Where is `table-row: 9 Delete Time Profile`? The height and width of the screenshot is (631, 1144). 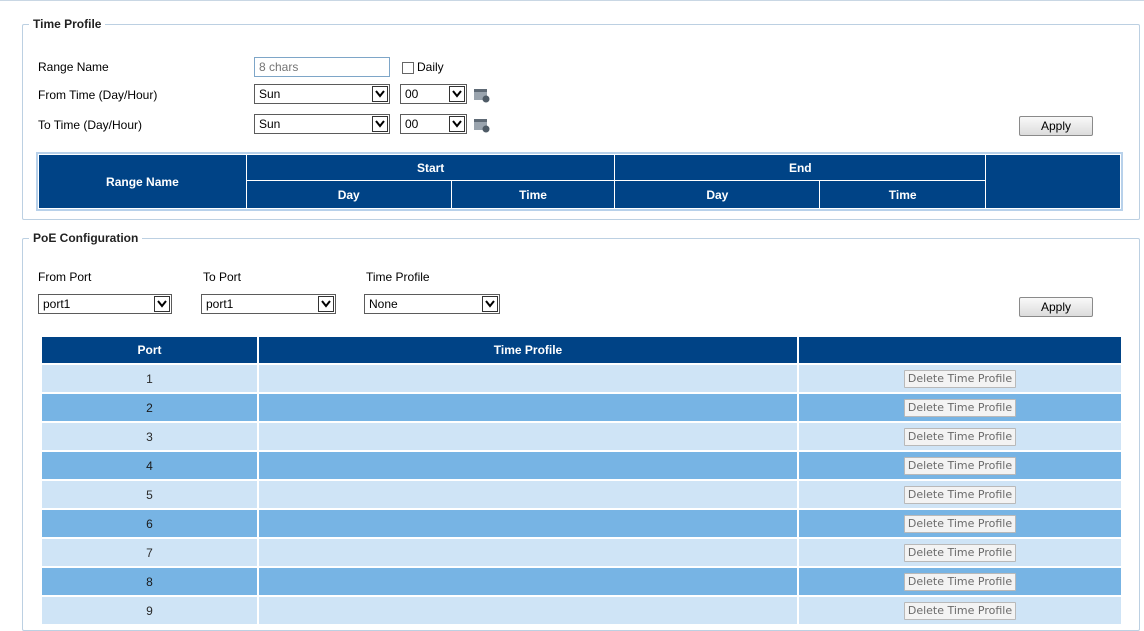 table-row: 9 Delete Time Profile is located at coordinates (581, 610).